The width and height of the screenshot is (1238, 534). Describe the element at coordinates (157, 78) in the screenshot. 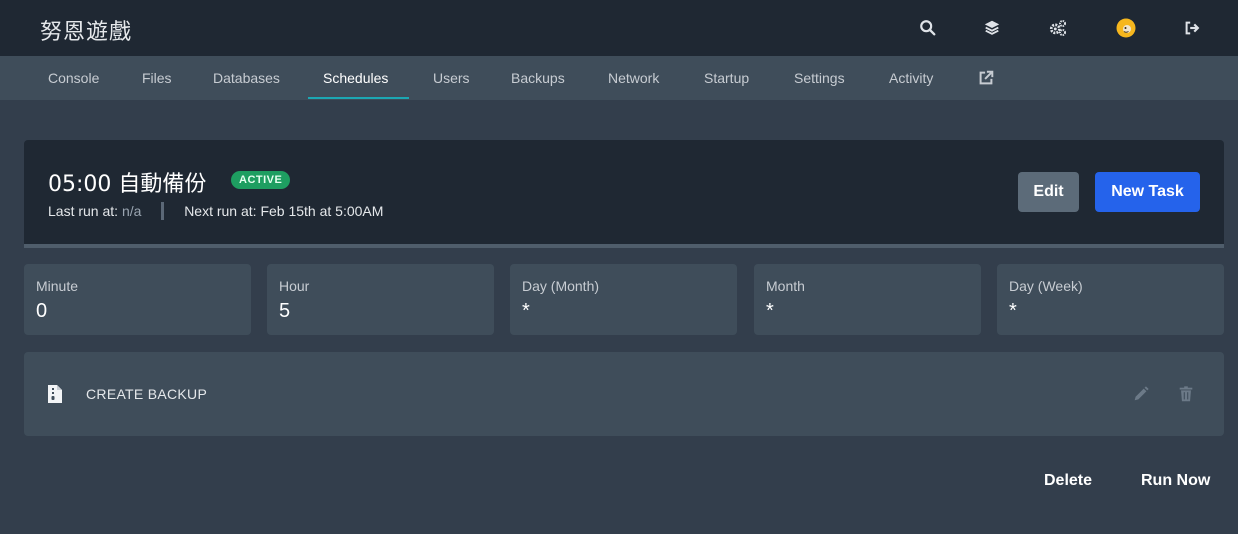

I see `tab-files: Files` at that location.